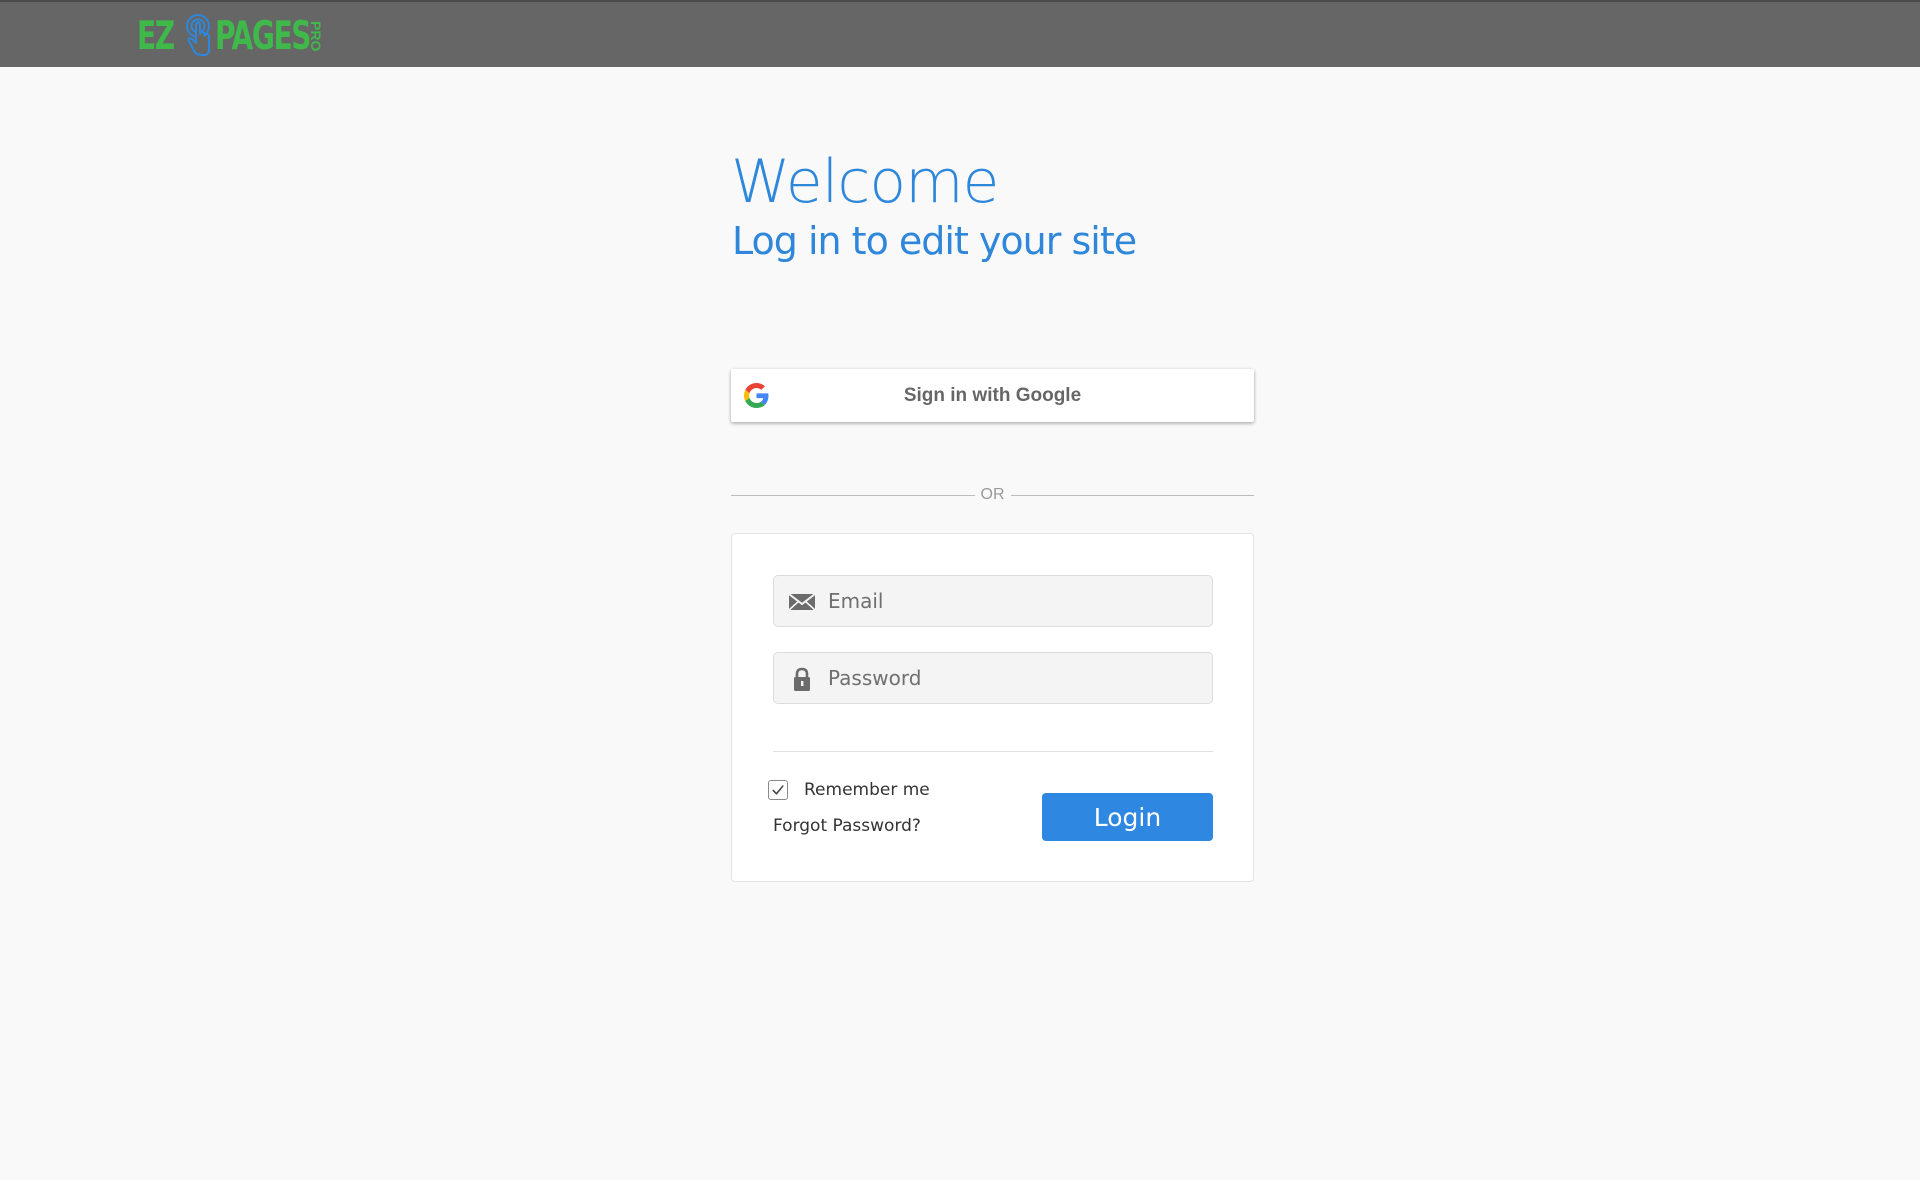 The height and width of the screenshot is (1180, 1920). Describe the element at coordinates (960, 33) in the screenshot. I see `top-bar: EZ PAGES PRO` at that location.